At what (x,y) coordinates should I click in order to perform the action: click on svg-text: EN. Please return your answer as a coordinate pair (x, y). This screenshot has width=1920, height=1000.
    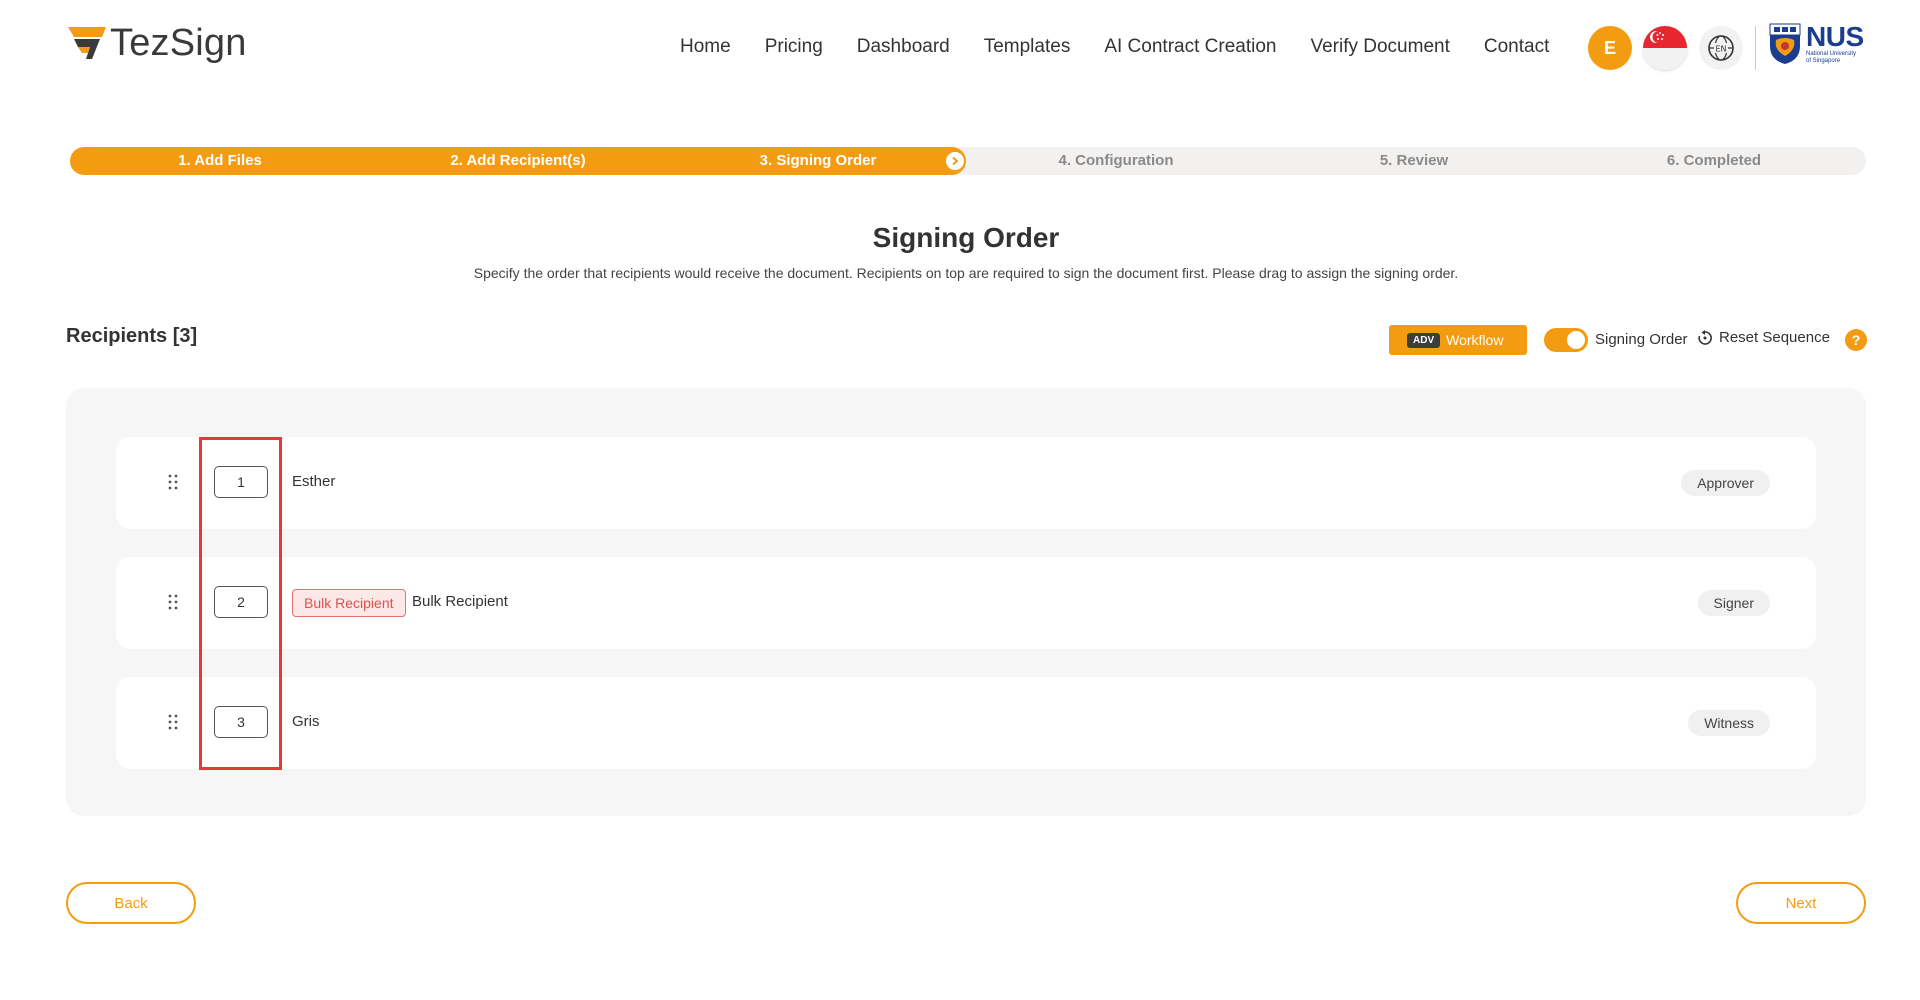
    Looking at the image, I should click on (1720, 49).